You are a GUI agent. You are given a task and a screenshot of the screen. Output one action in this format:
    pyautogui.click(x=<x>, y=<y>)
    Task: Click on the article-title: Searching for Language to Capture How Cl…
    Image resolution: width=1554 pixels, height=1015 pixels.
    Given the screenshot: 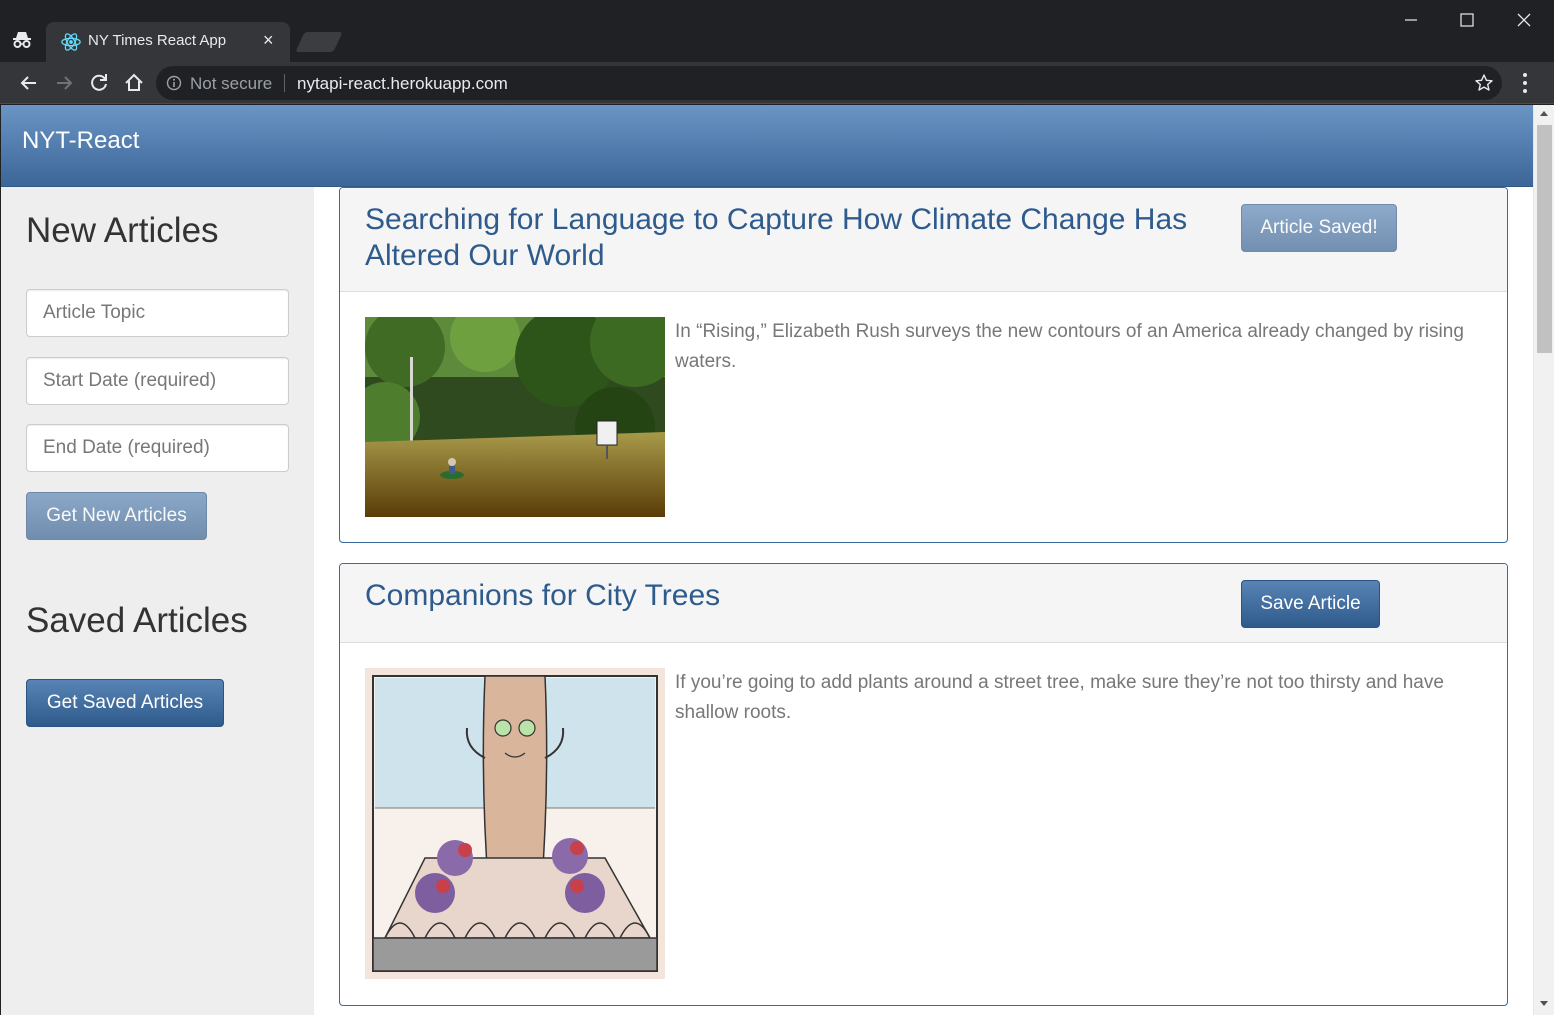 What is the action you would take?
    pyautogui.click(x=790, y=238)
    